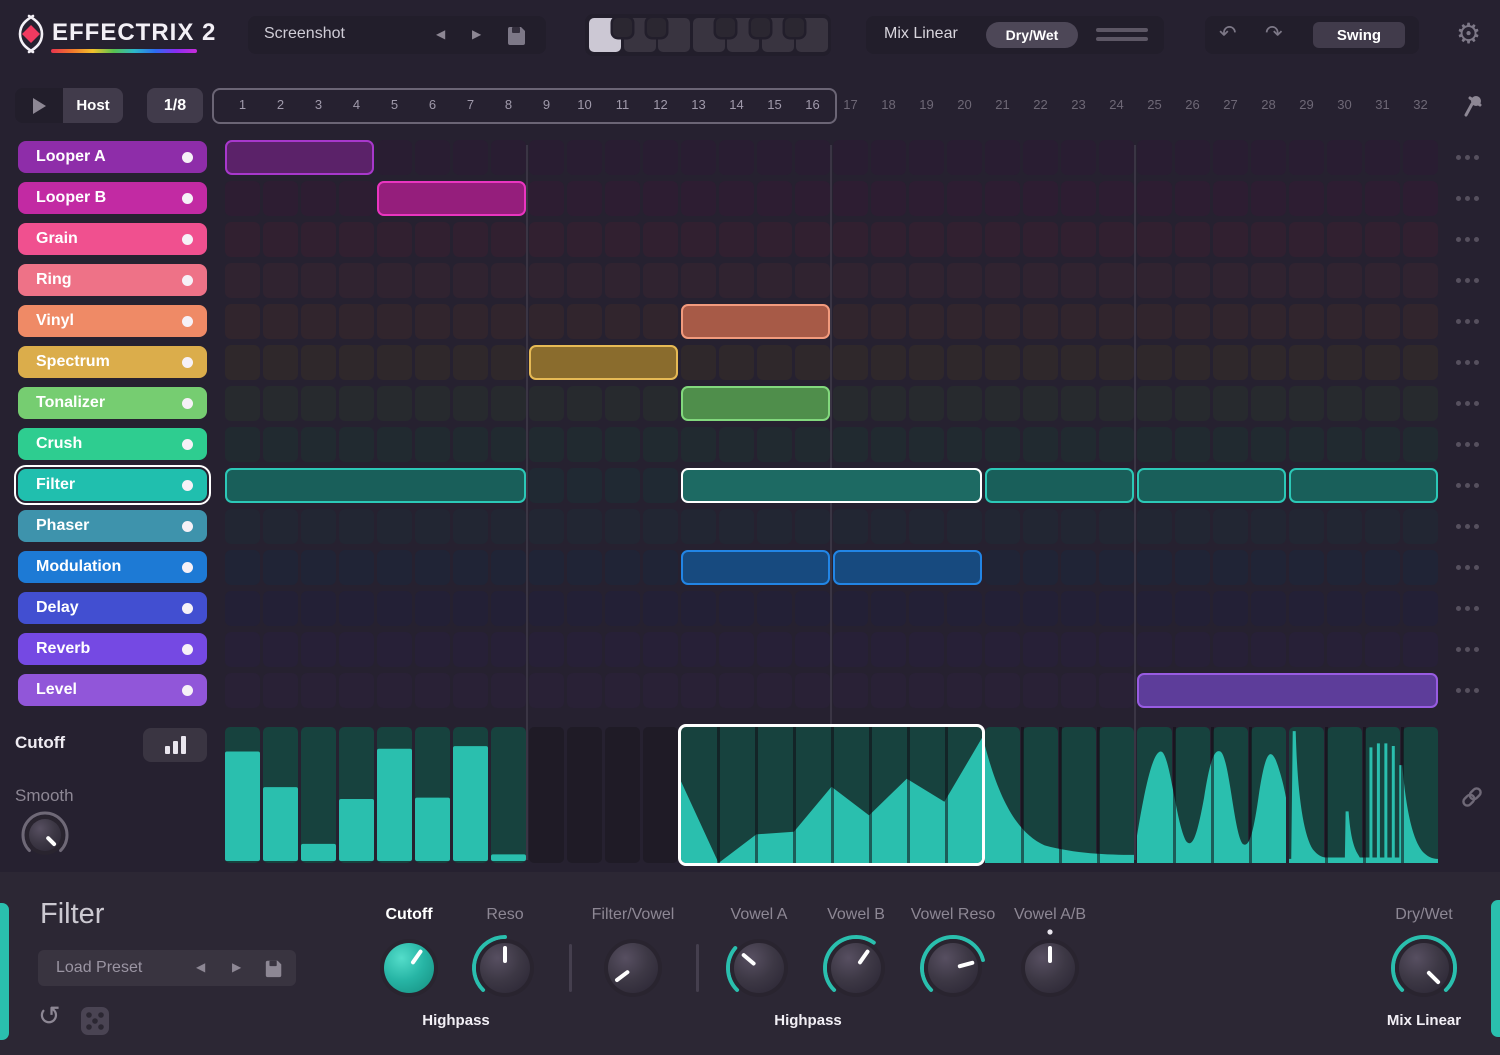  What do you see at coordinates (167, 968) in the screenshot?
I see `effect-preset-selector: Load Preset ◀ ▶` at bounding box center [167, 968].